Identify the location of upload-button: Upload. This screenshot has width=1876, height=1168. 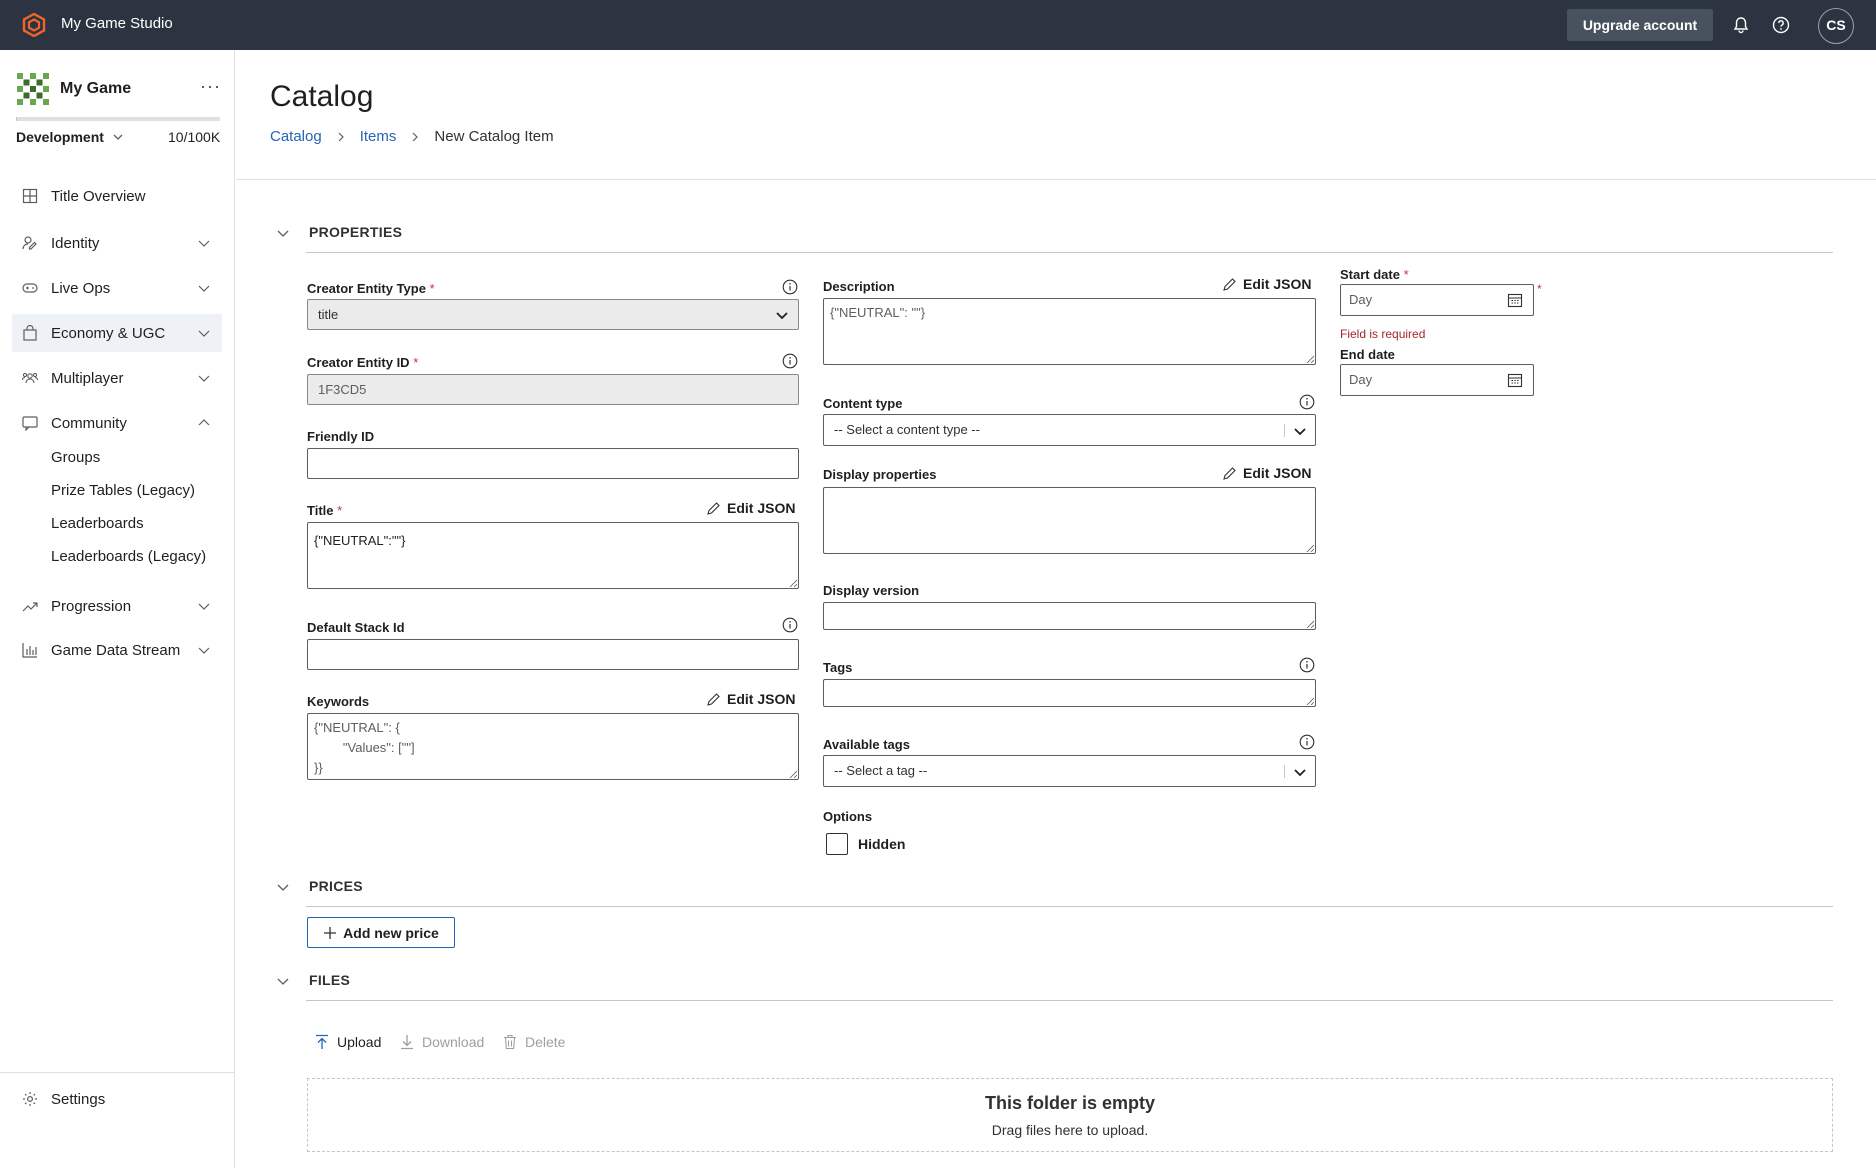
(348, 1042).